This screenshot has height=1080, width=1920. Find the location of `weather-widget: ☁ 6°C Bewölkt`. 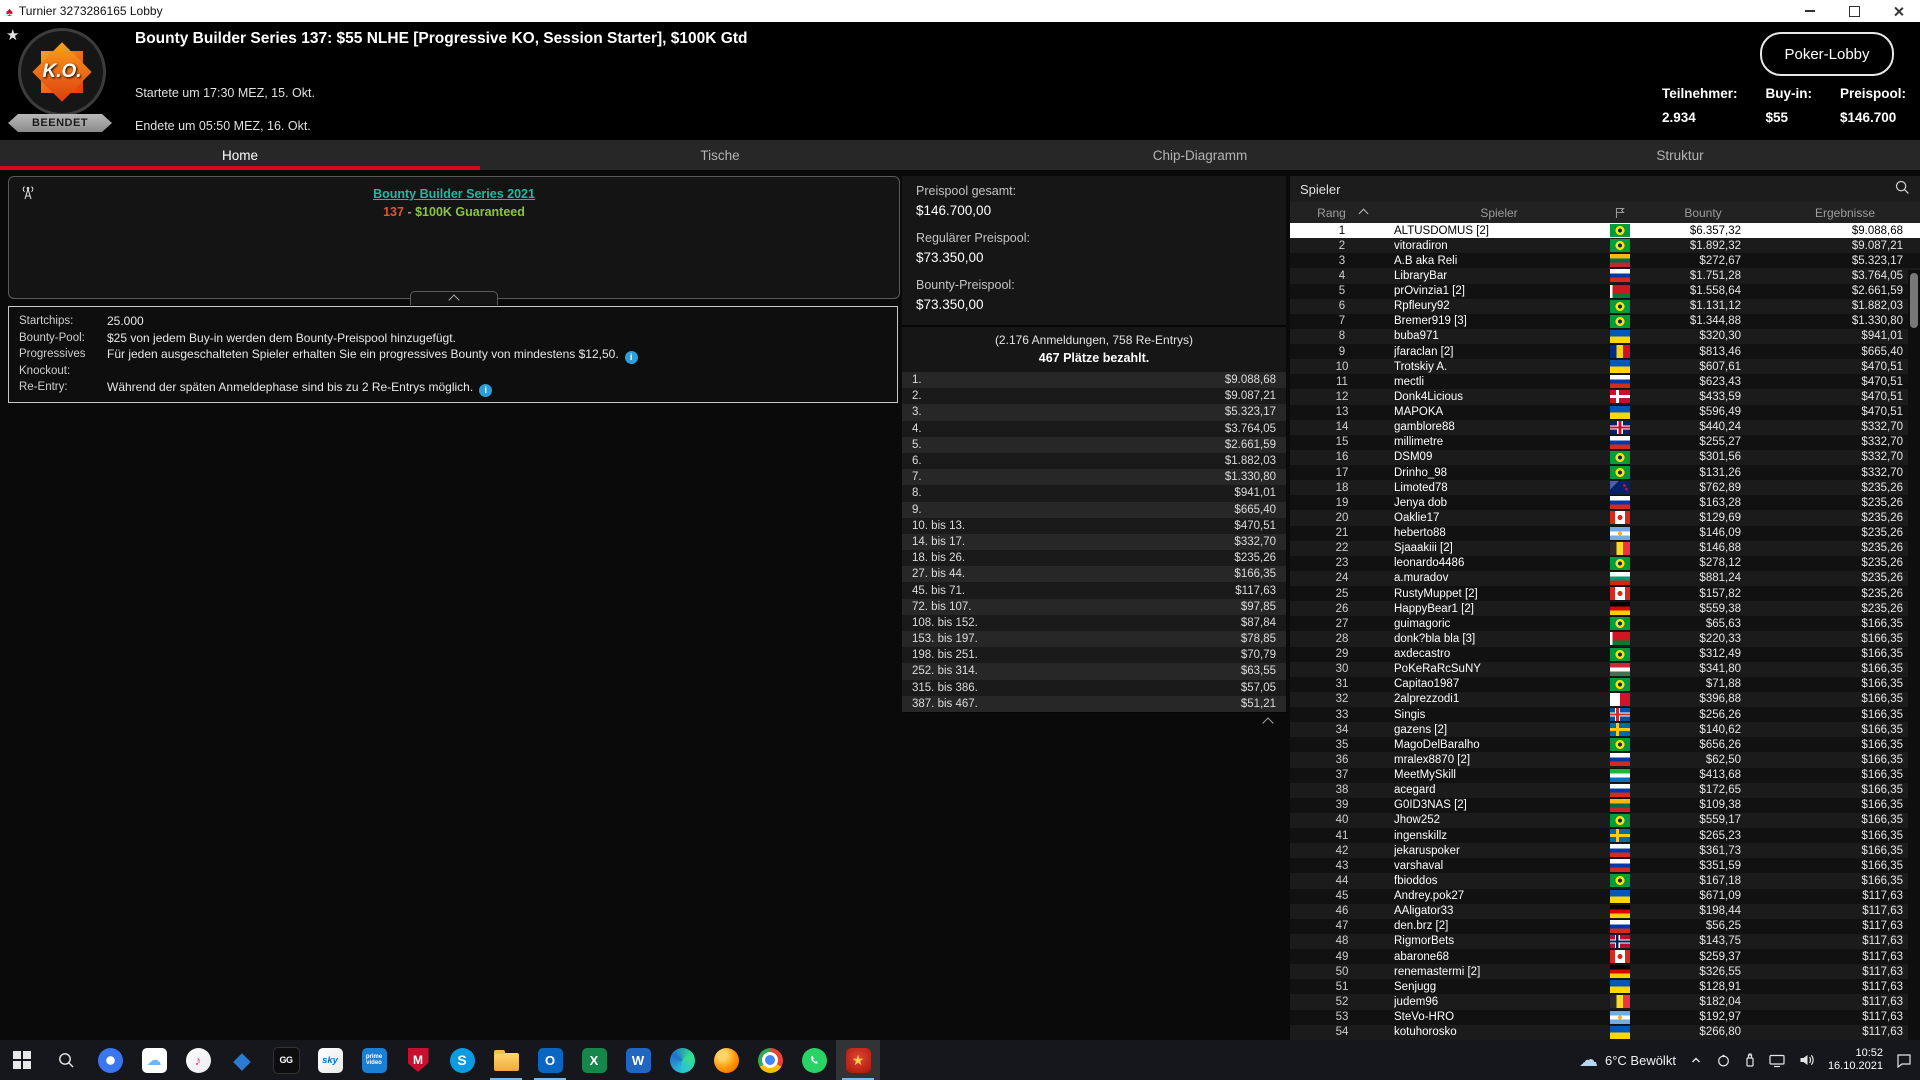

weather-widget: ☁ 6°C Bewölkt is located at coordinates (1627, 1060).